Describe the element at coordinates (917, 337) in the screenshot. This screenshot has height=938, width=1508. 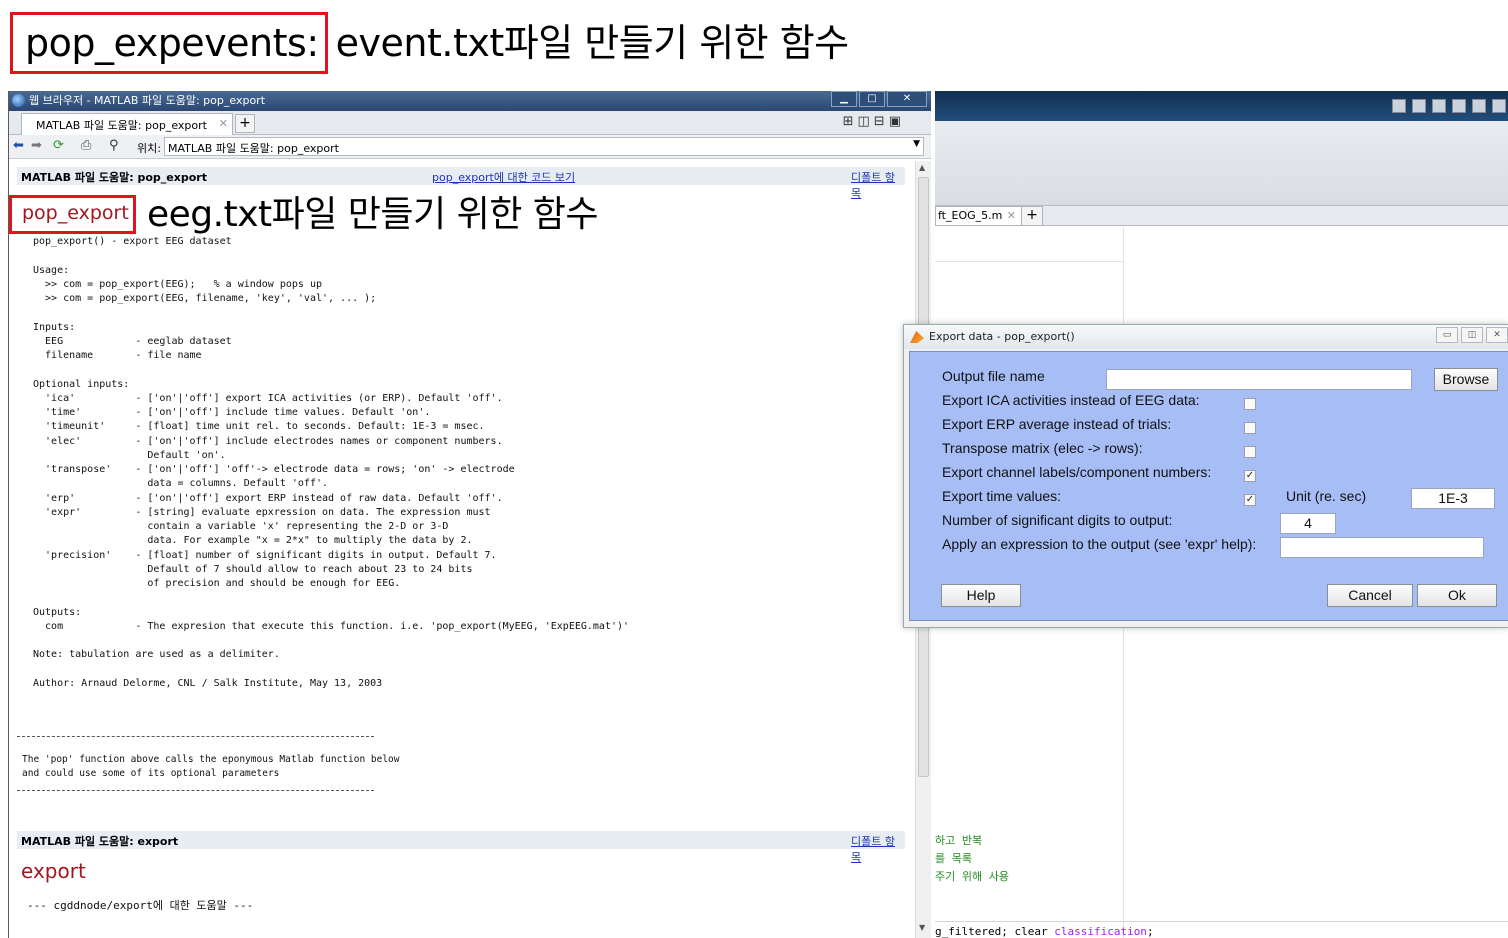
I see `matlab-logo-icon` at that location.